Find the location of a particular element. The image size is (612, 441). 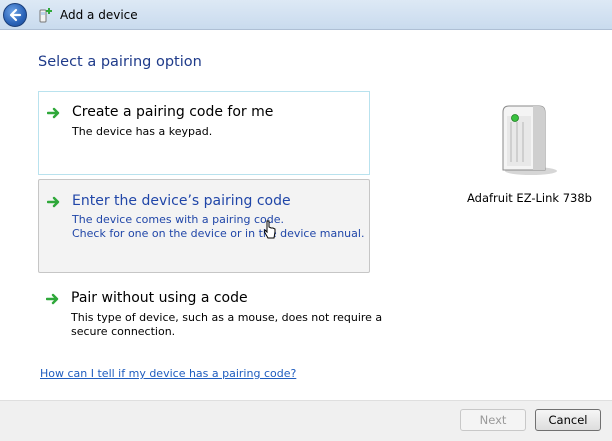

add-device-icon is located at coordinates (45, 15).